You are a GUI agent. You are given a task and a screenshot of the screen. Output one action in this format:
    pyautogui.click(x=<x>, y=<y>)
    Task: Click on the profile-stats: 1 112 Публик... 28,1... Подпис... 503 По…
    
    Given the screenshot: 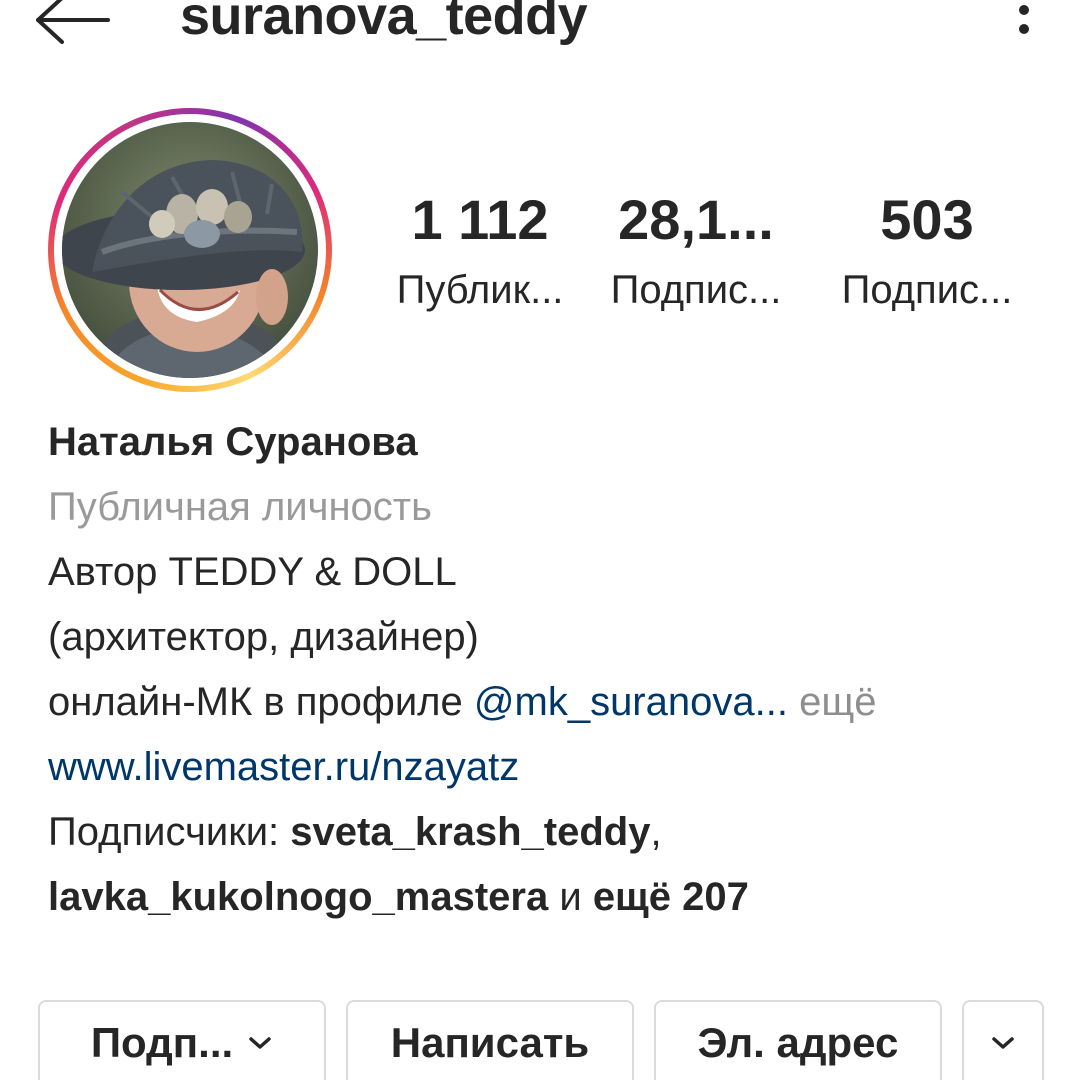 What is the action you would take?
    pyautogui.click(x=710, y=255)
    